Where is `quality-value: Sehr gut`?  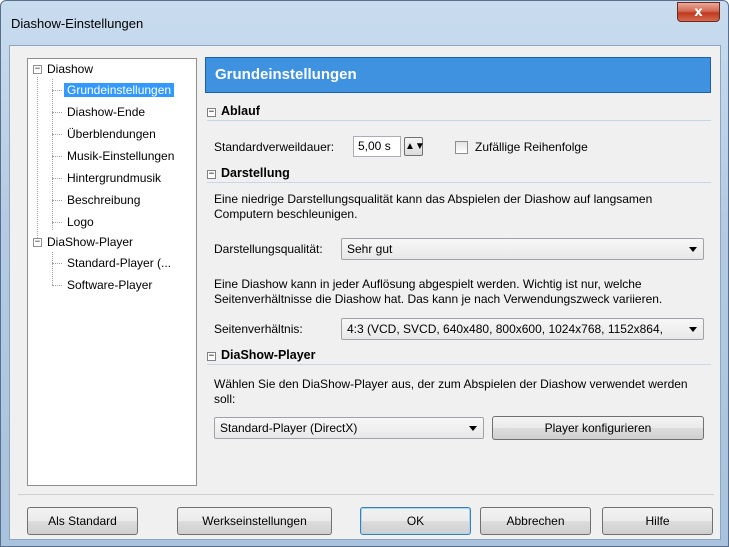 quality-value: Sehr gut is located at coordinates (370, 249).